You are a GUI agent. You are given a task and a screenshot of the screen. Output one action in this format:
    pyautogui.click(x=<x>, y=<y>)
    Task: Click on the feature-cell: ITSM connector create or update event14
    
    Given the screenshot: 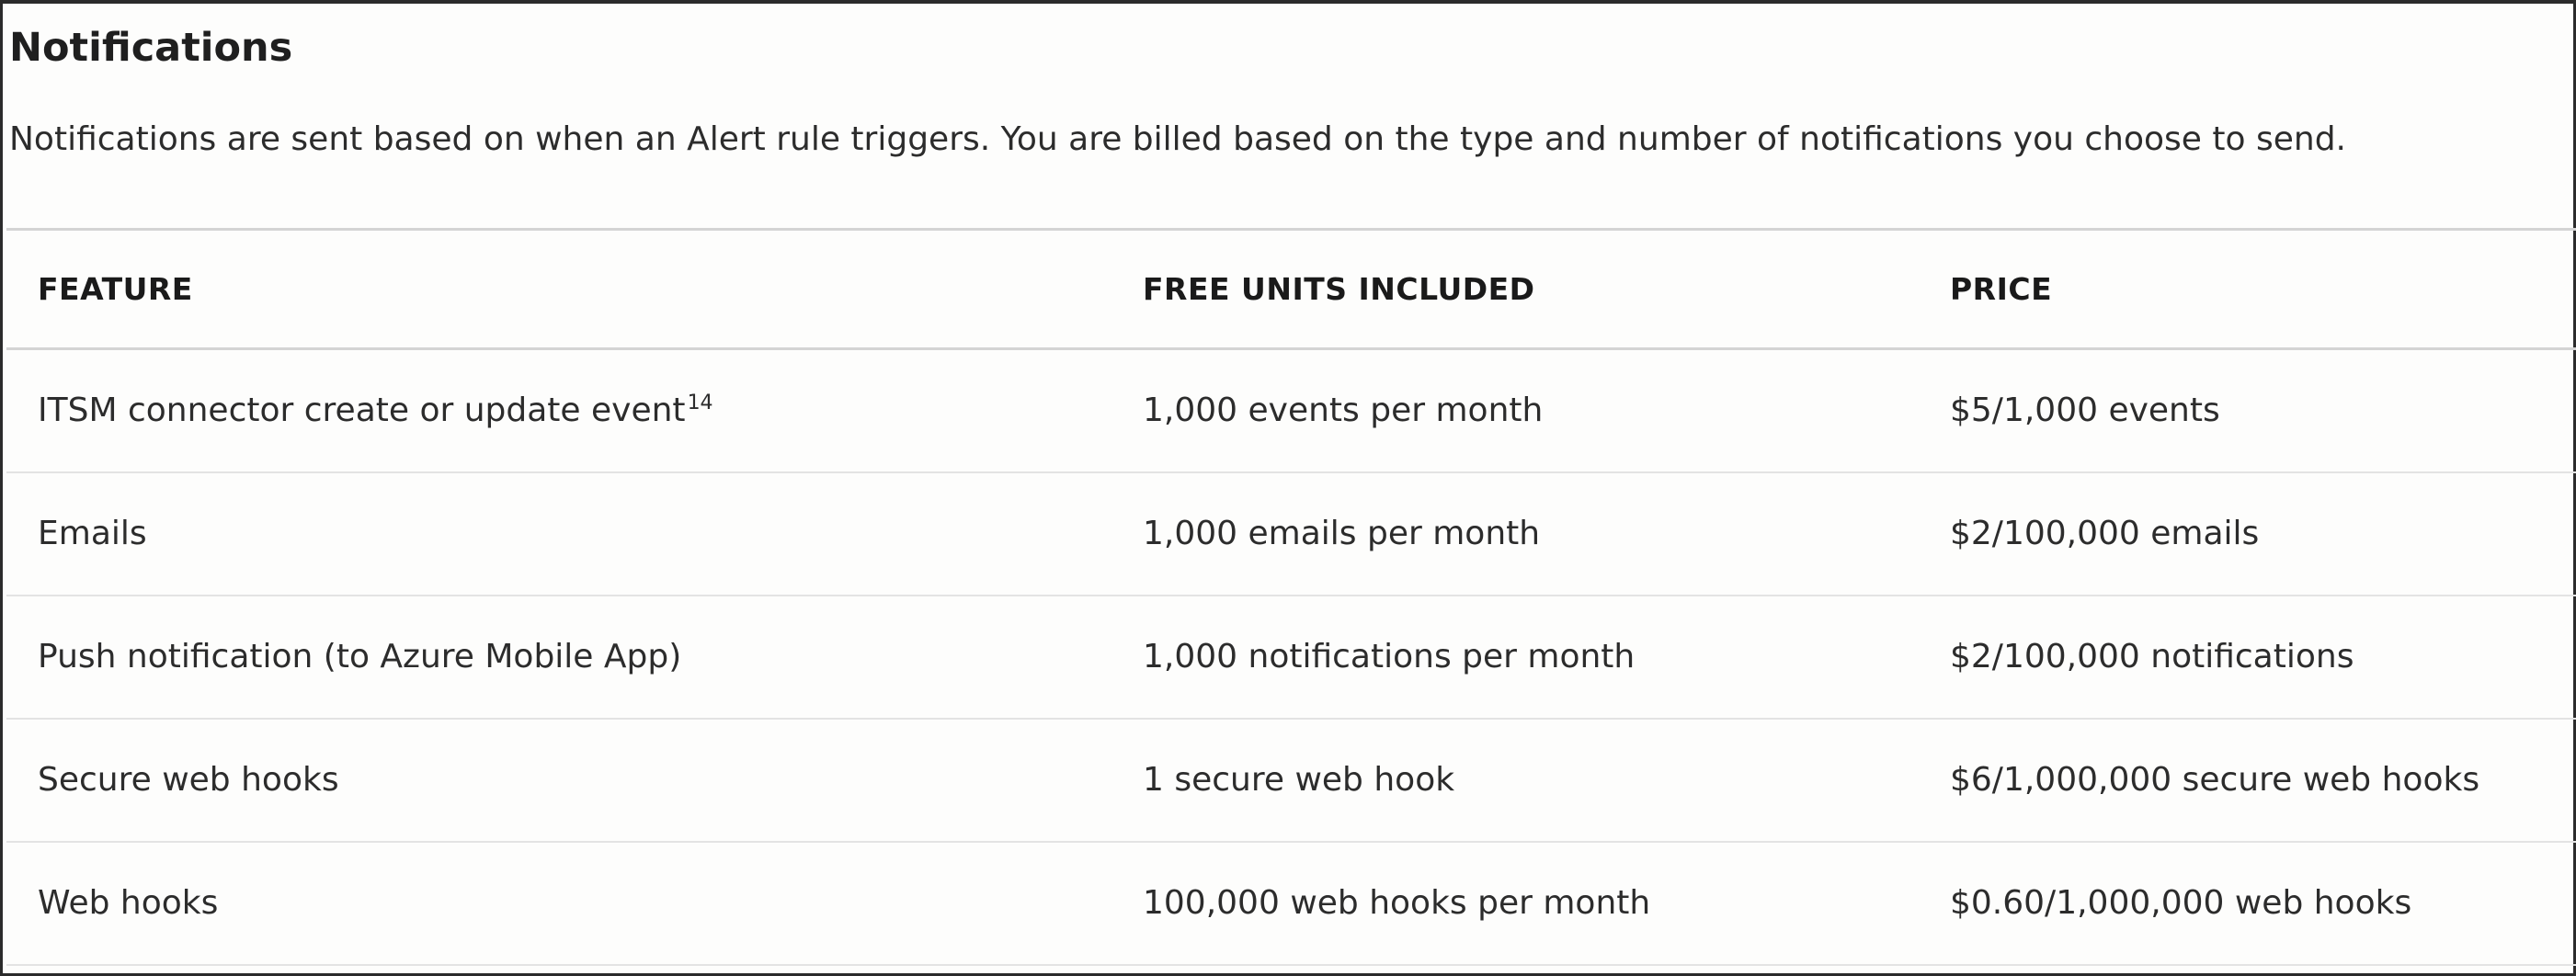 What is the action you would take?
    pyautogui.click(x=558, y=411)
    